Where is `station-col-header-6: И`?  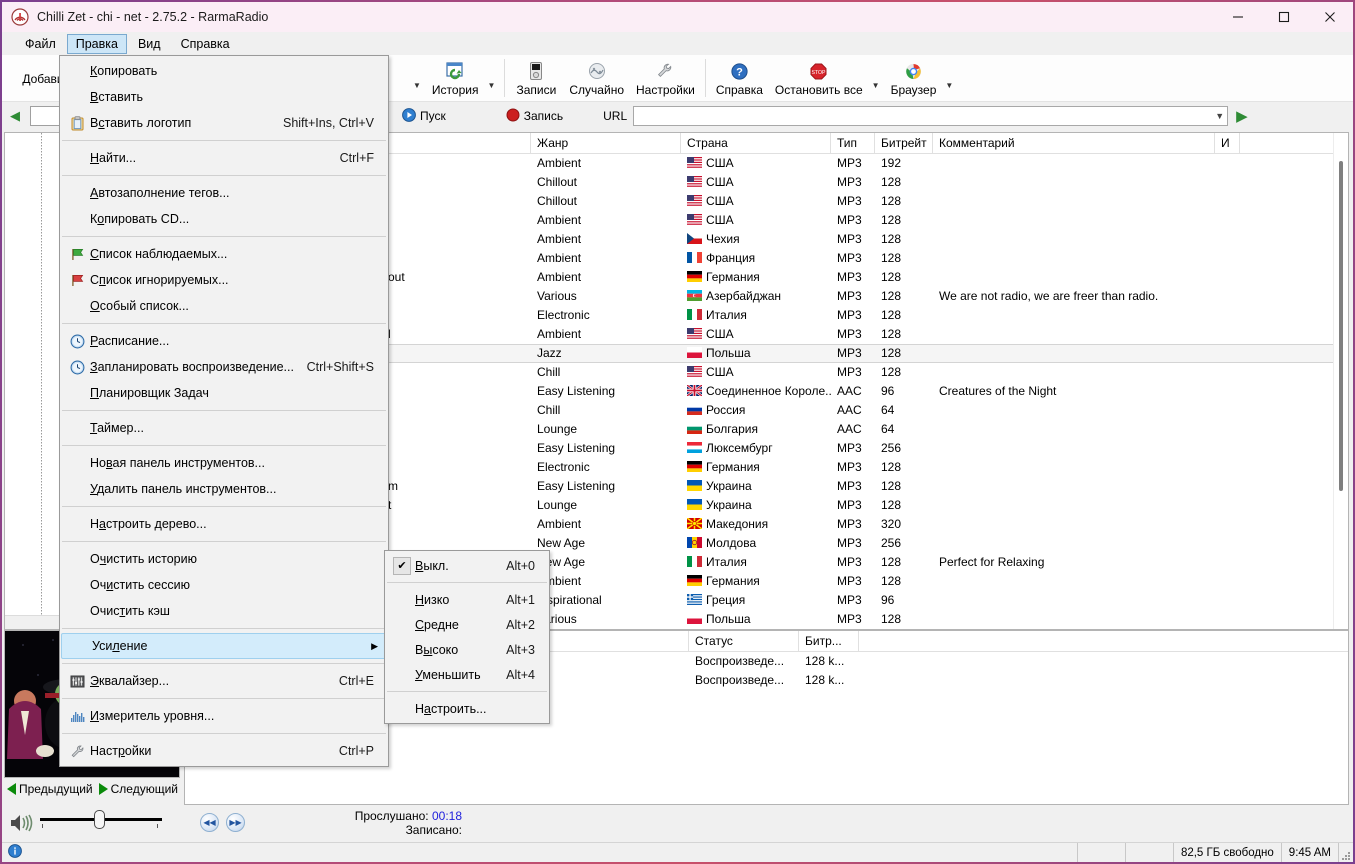
station-col-header-6: И is located at coordinates (1227, 143).